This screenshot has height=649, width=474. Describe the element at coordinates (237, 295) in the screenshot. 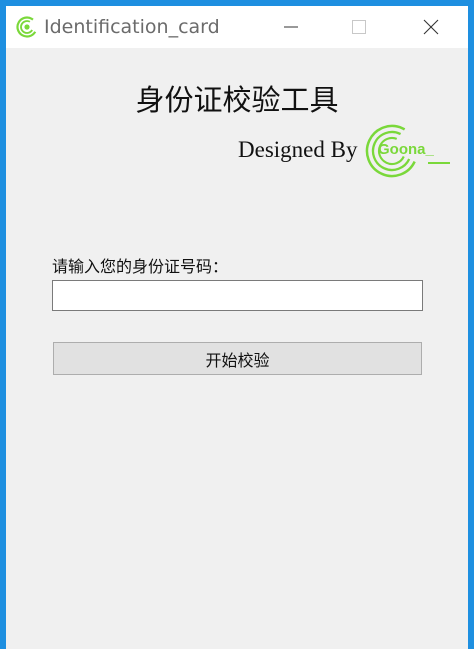

I see `id-number-input` at that location.